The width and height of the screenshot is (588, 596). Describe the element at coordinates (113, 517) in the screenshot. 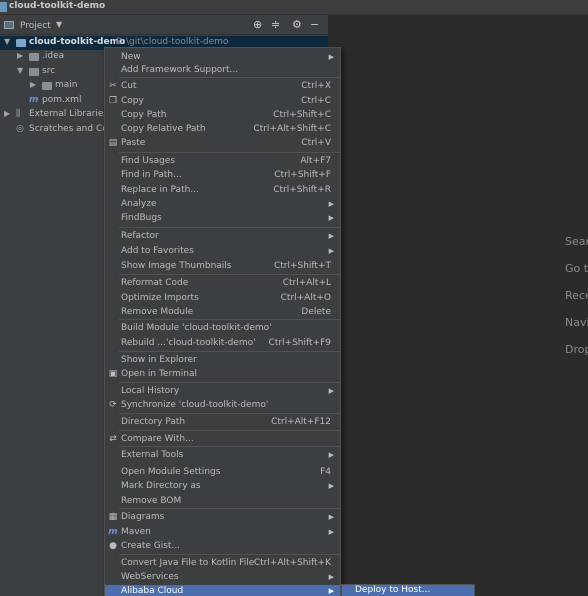

I see `diagram-icon: ▦` at that location.